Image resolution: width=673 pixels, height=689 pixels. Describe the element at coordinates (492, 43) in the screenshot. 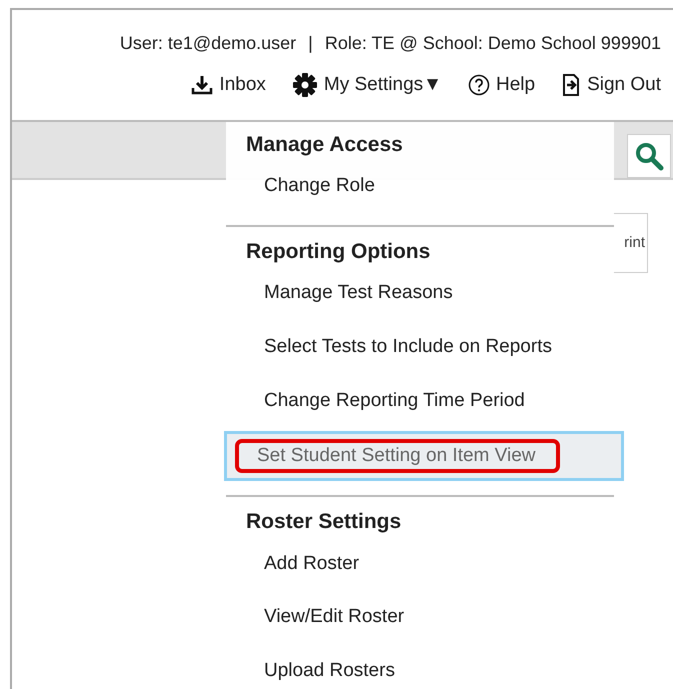

I see `role-label: Role: TE @ School: Demo School 999901` at that location.